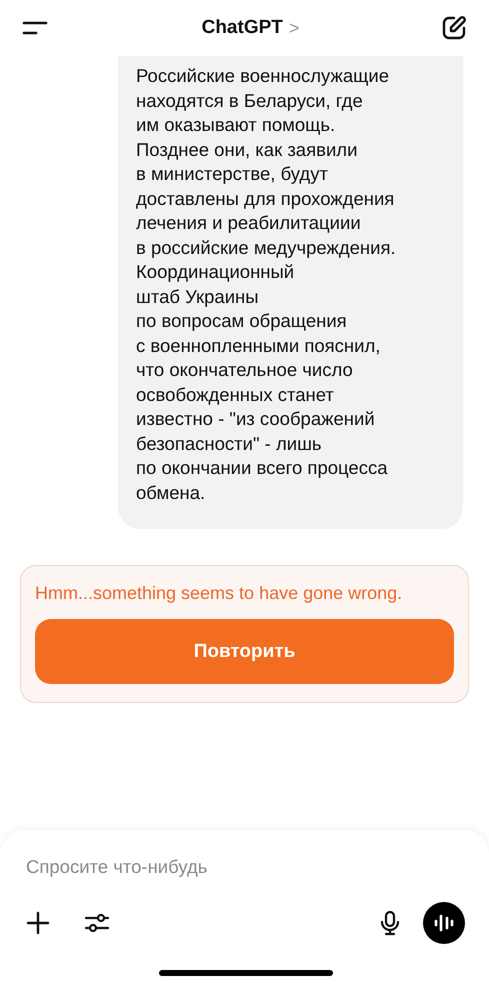  What do you see at coordinates (390, 923) in the screenshot?
I see `microphone-icon` at bounding box center [390, 923].